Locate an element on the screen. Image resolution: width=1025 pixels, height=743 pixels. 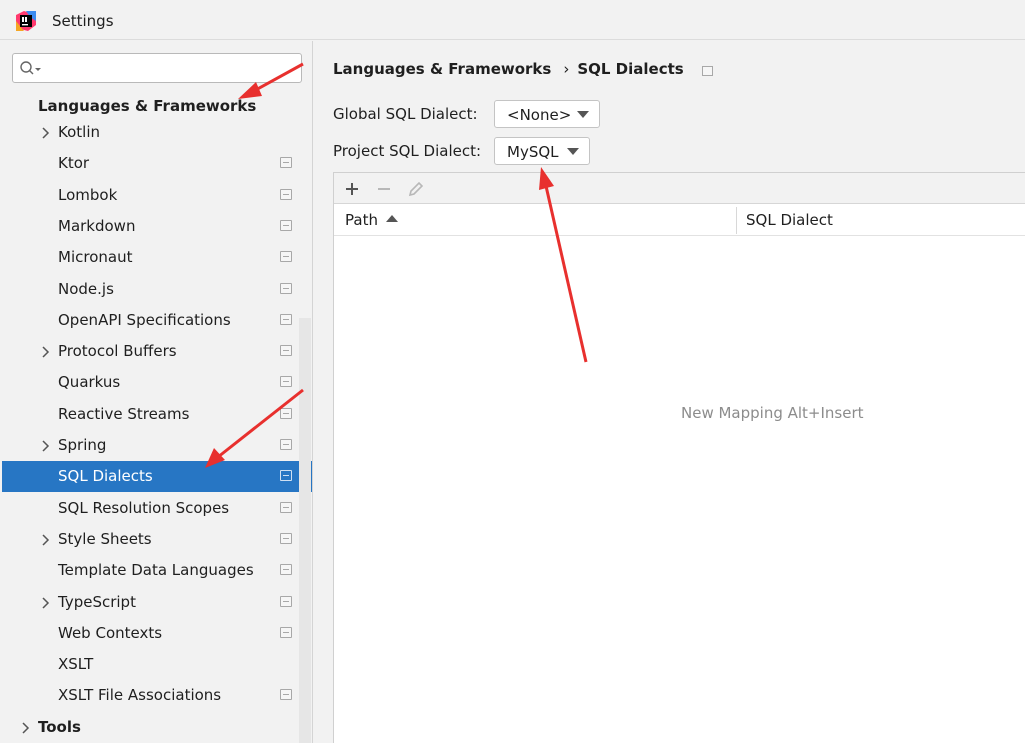
sidebar-item-typescript: TypeScript is located at coordinates (157, 602).